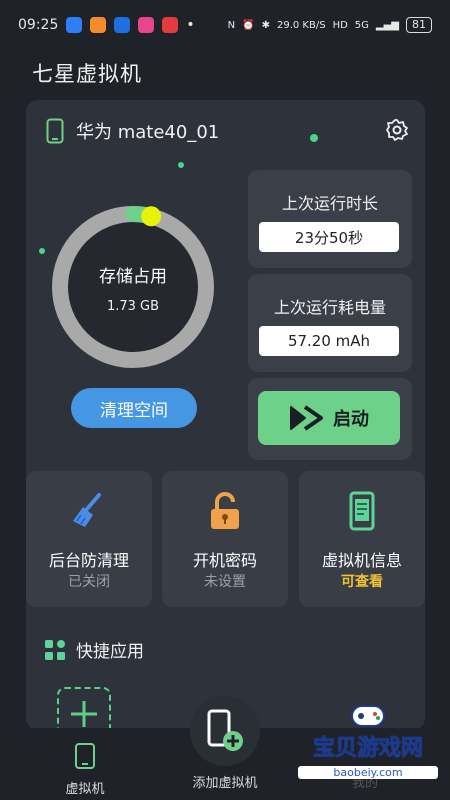  What do you see at coordinates (225, 783) in the screenshot?
I see `nav-add-vm-label: 添加虚拟机` at bounding box center [225, 783].